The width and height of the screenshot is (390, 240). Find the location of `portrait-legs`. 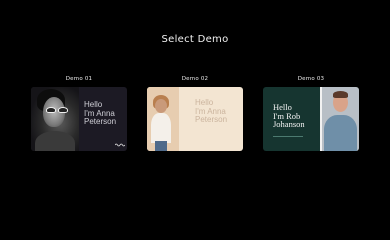

portrait-legs is located at coordinates (161, 146).